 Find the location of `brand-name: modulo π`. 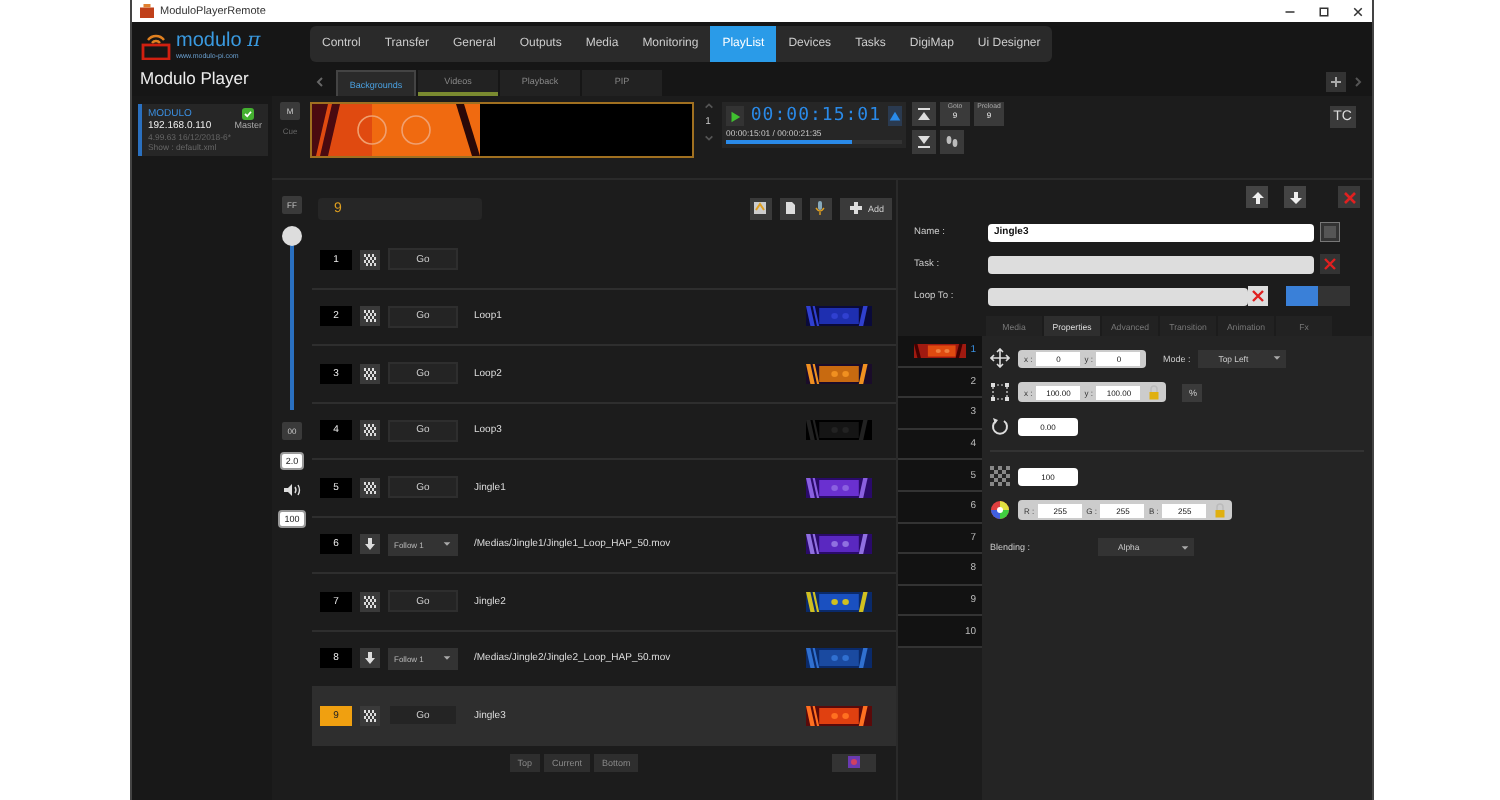

brand-name: modulo π is located at coordinates (218, 41).